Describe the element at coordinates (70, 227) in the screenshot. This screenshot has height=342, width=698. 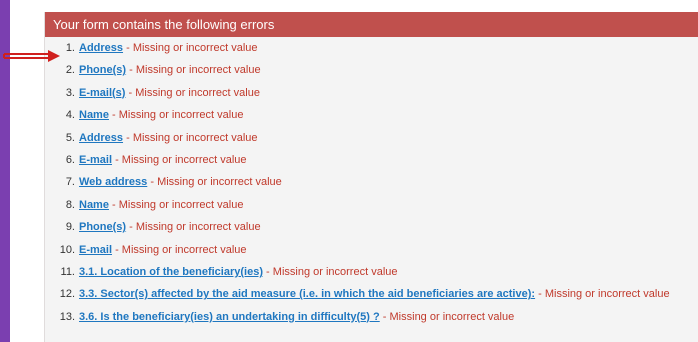
I see `error-number: 9.` at that location.